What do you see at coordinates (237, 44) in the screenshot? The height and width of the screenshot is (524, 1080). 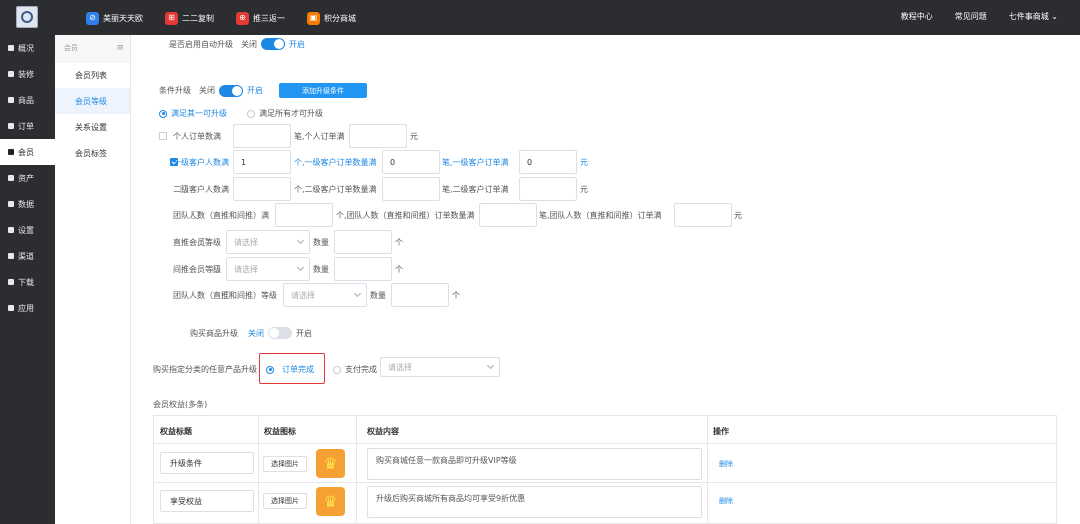 I see `auto-upgrade-row: 是否启用自动升级 关闭 开启` at bounding box center [237, 44].